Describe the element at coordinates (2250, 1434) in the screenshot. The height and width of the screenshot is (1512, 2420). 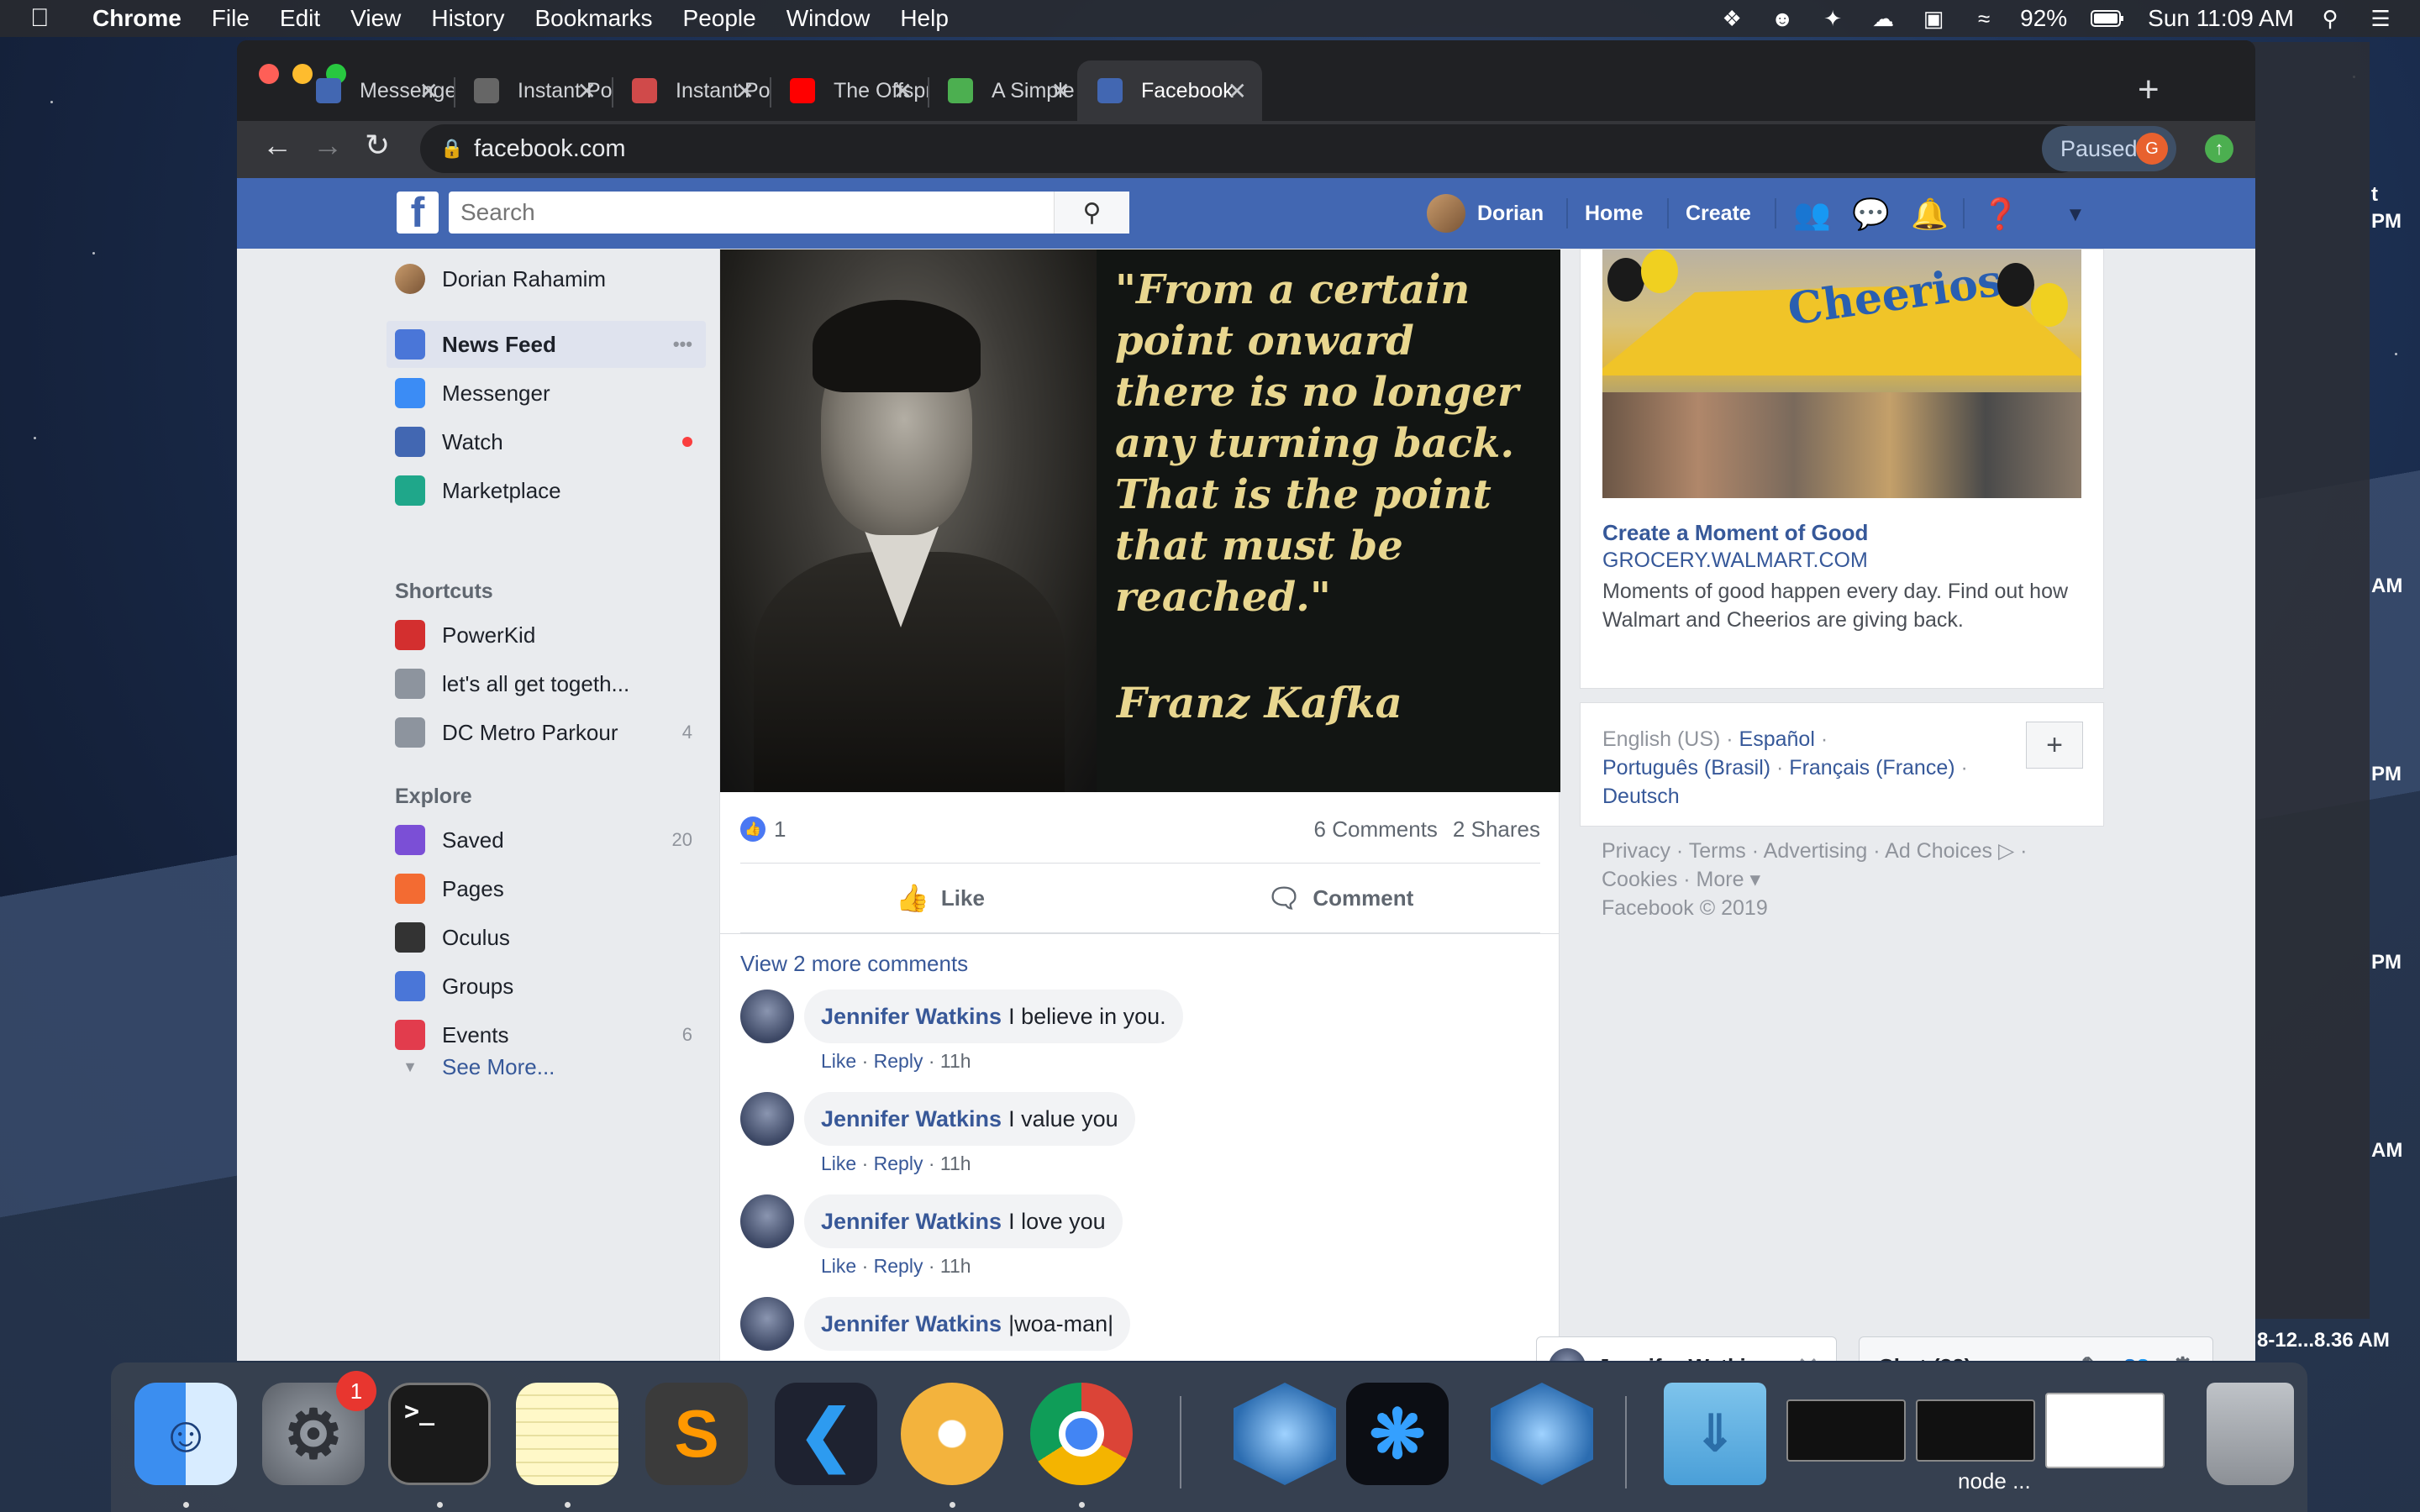
I see `trash-icon` at that location.